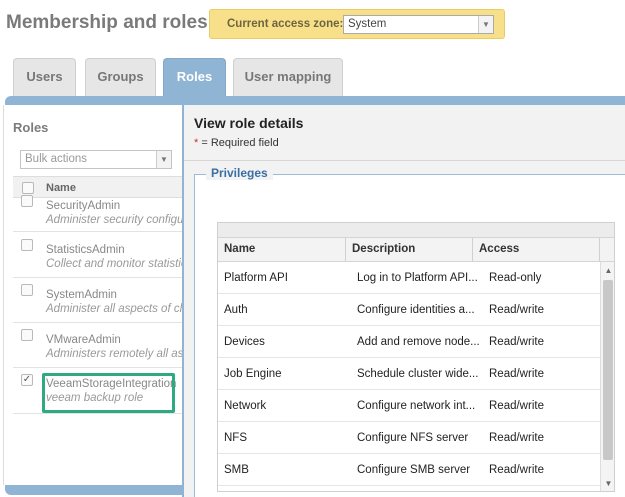  I want to click on access-zone-bar: Current access zone: System ▼, so click(357, 24).